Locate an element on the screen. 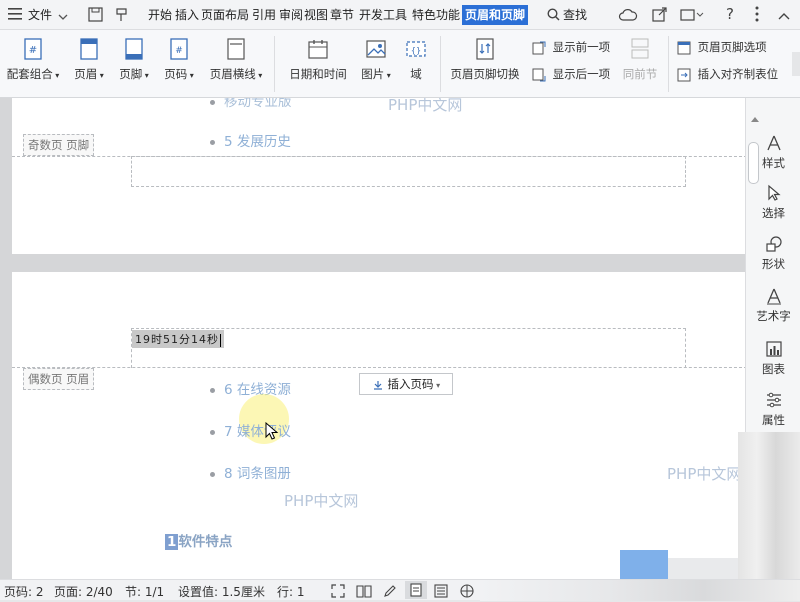  header-button: 页眉 ▾ is located at coordinates (89, 60).